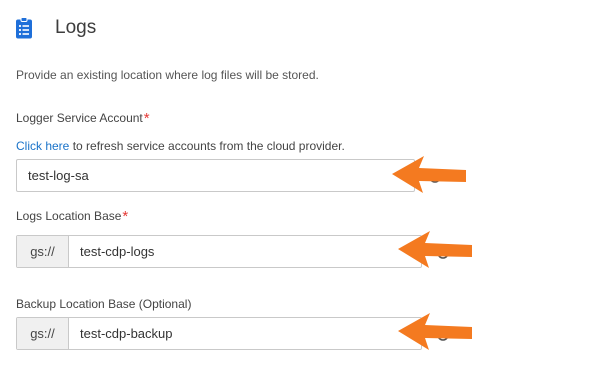 The image size is (598, 373). Describe the element at coordinates (219, 333) in the screenshot. I see `backup-location-base-input: gs:// test-cdp-backup` at that location.